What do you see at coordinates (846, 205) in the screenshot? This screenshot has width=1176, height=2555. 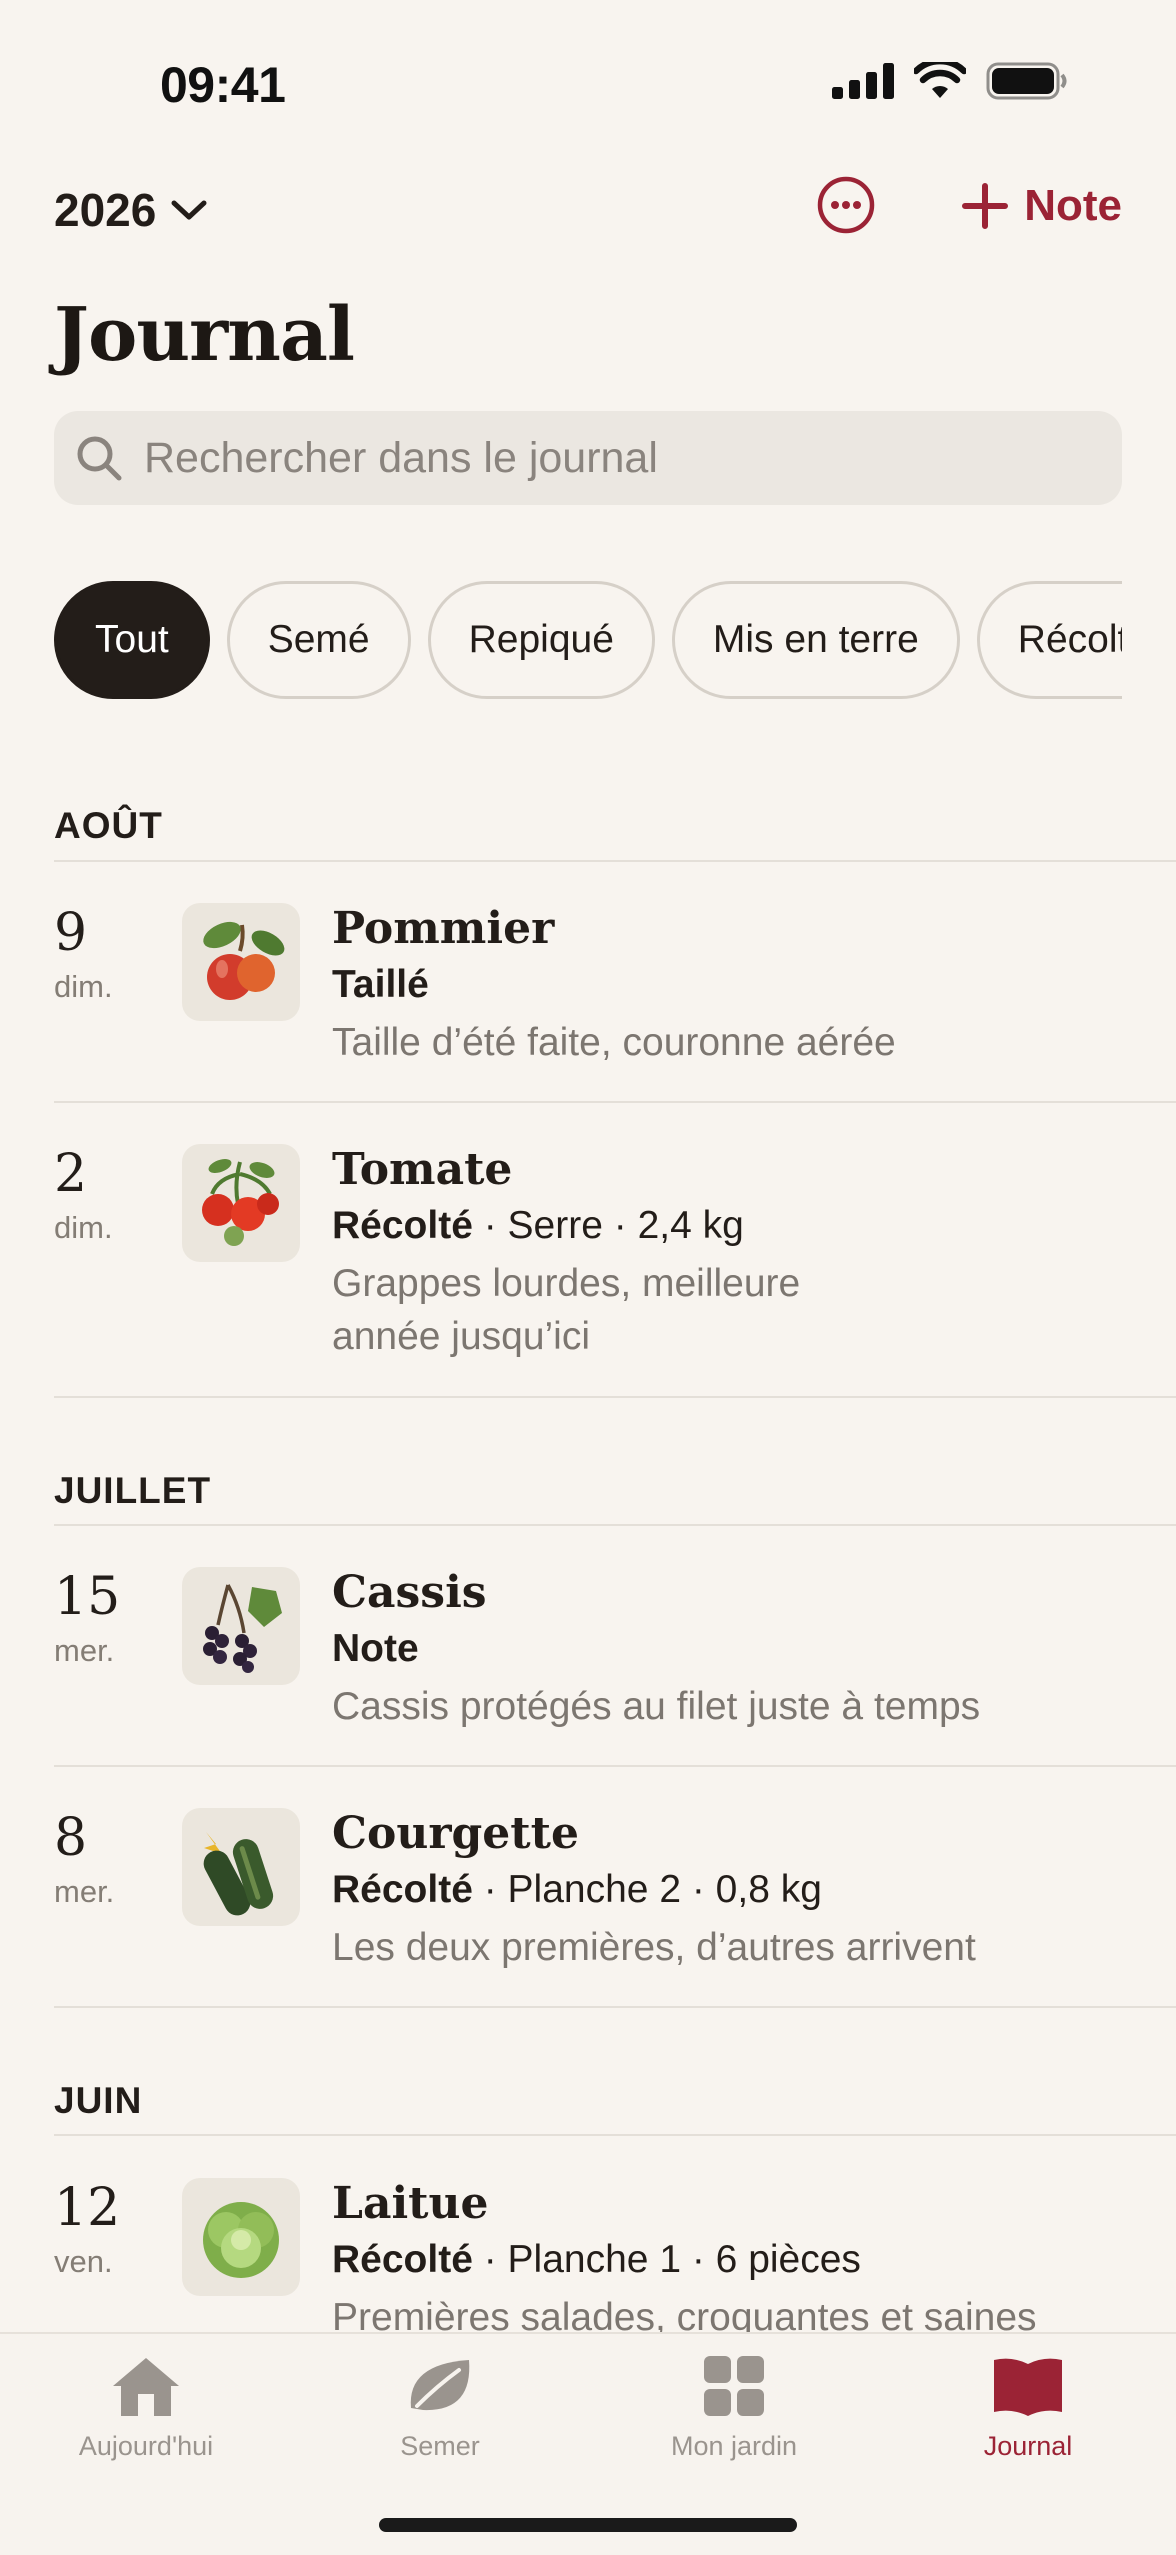 I see `more-options-icon` at bounding box center [846, 205].